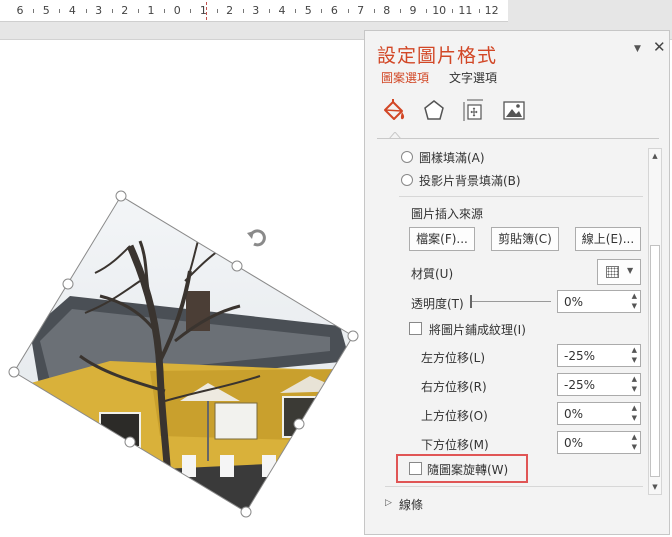 Image resolution: width=672 pixels, height=537 pixels. Describe the element at coordinates (434, 111) in the screenshot. I see `pentagon-effects-icon` at that location.